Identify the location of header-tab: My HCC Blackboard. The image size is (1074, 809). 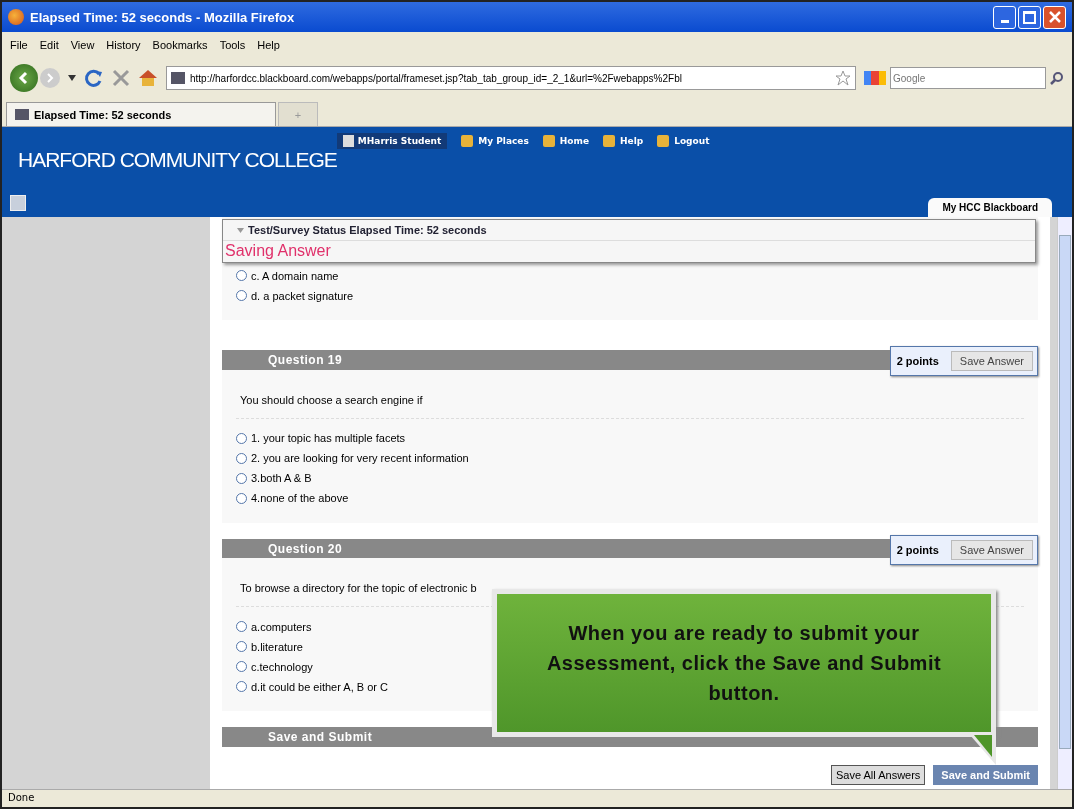
(990, 207).